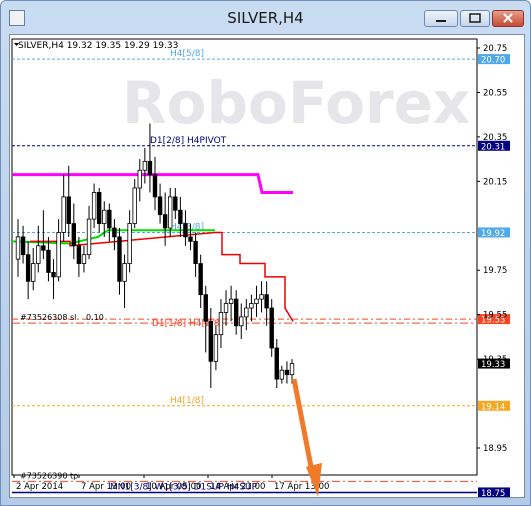 The image size is (531, 506). Describe the element at coordinates (493, 407) in the screenshot. I see `level-tag-text-4: 19.14` at that location.